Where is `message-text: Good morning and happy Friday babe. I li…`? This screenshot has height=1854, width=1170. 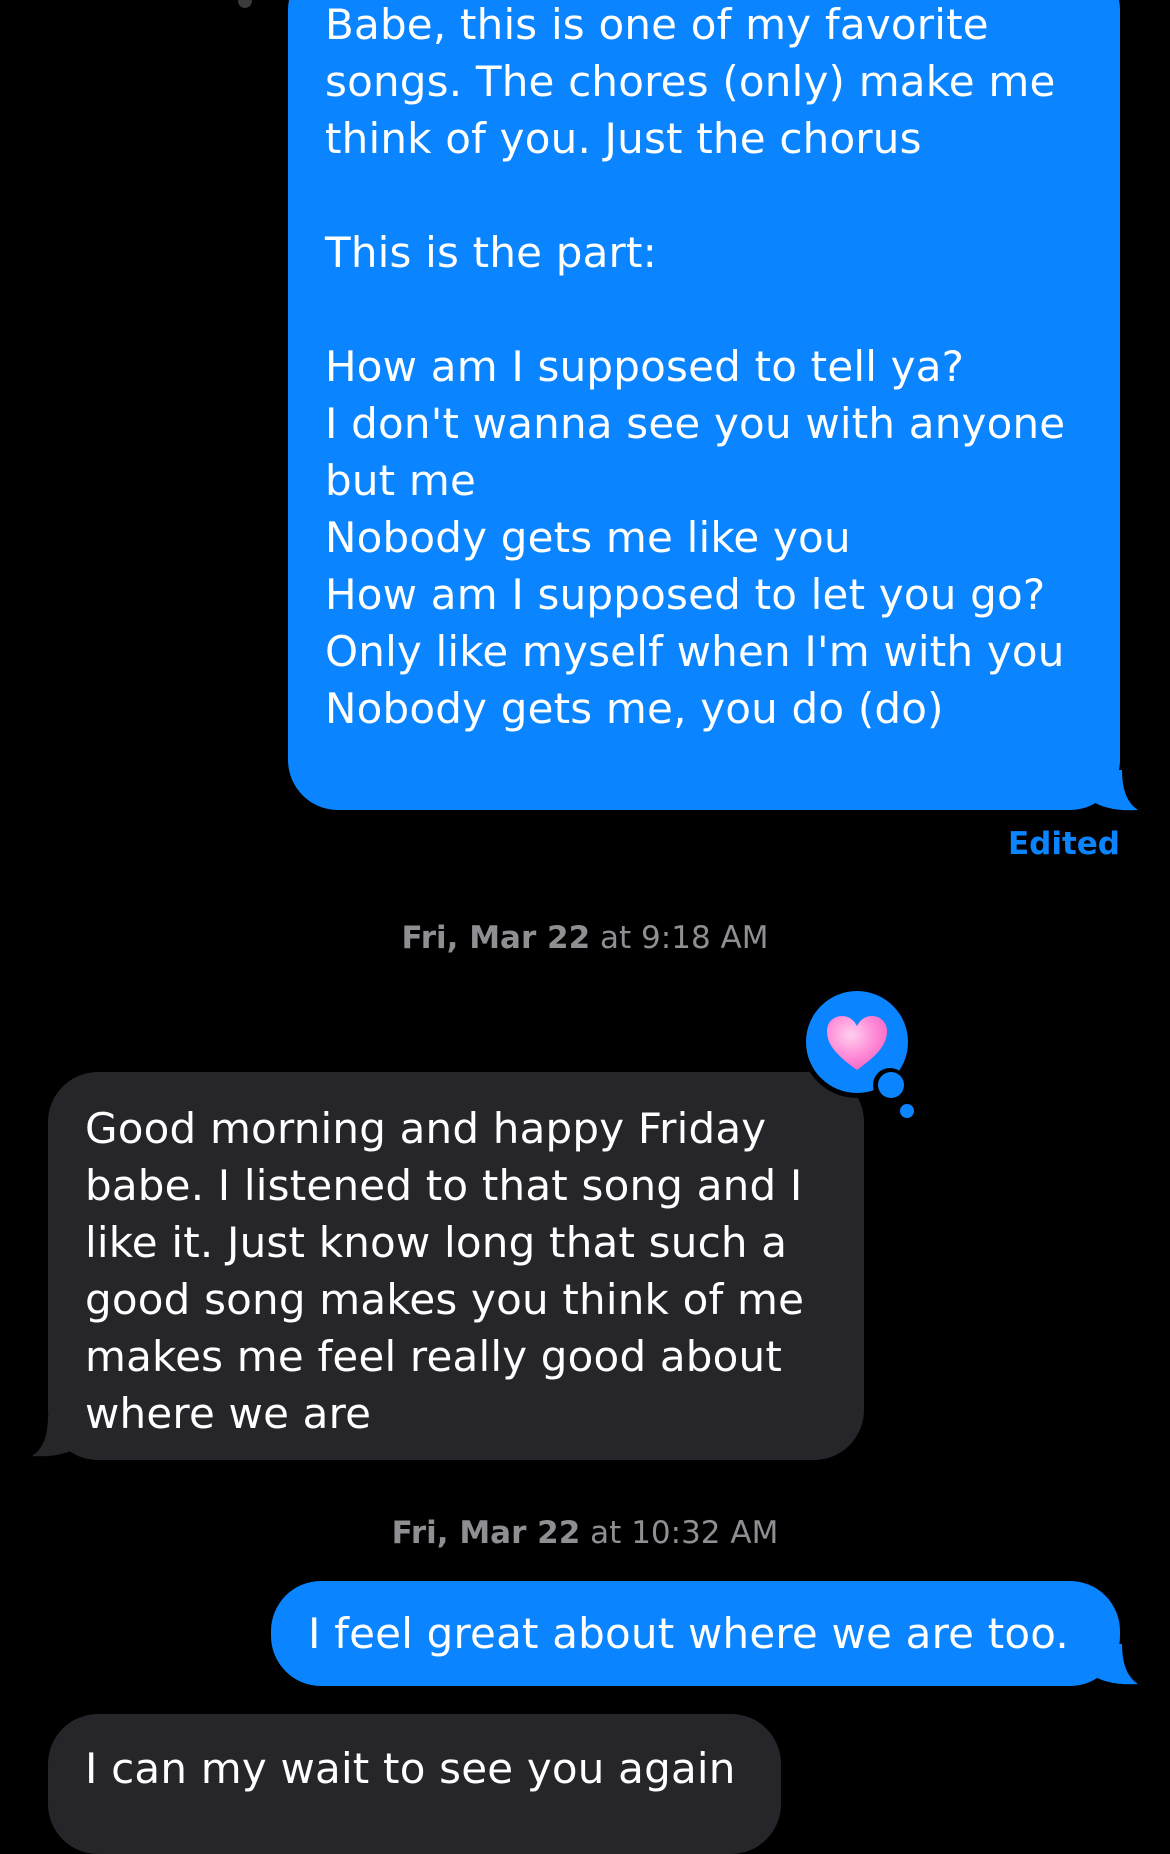 message-text: Good morning and happy Friday babe. I li… is located at coordinates (445, 1271).